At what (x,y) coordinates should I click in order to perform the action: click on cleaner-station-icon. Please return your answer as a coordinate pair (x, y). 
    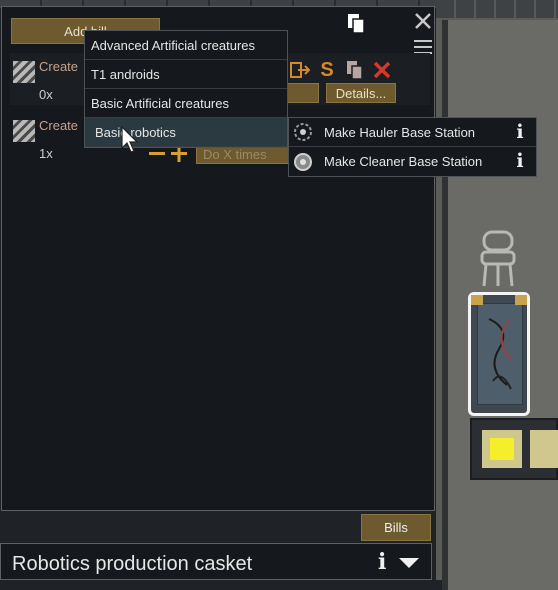
    Looking at the image, I should click on (303, 161).